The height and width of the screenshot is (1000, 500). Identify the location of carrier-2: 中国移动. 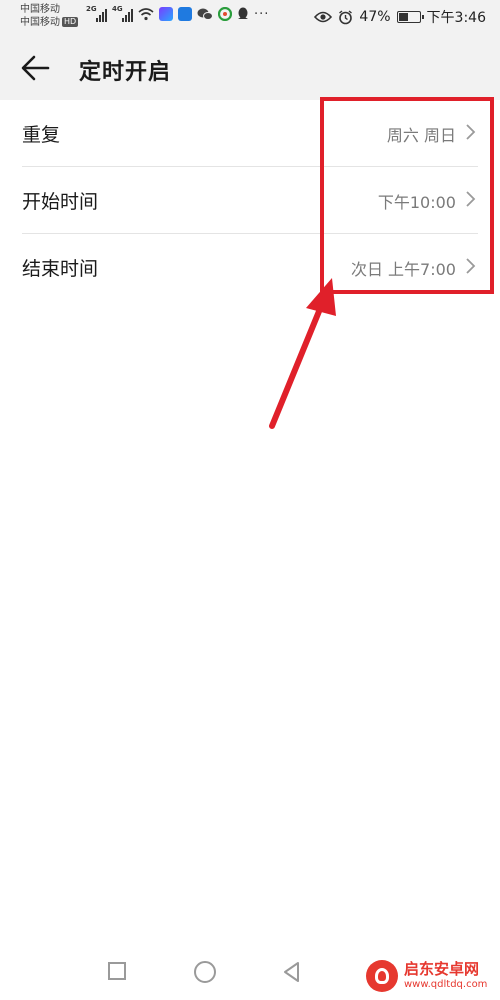
(40, 22).